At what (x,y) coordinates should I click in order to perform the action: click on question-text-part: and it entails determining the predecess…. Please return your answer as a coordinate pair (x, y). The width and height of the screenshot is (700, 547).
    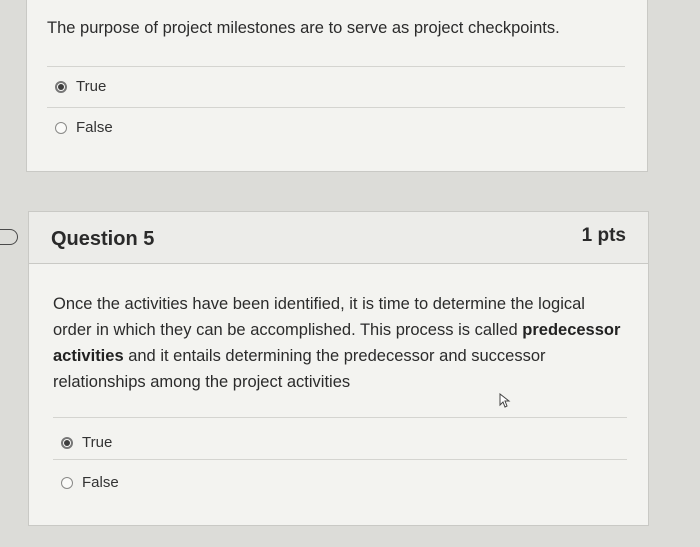
    Looking at the image, I should click on (299, 369).